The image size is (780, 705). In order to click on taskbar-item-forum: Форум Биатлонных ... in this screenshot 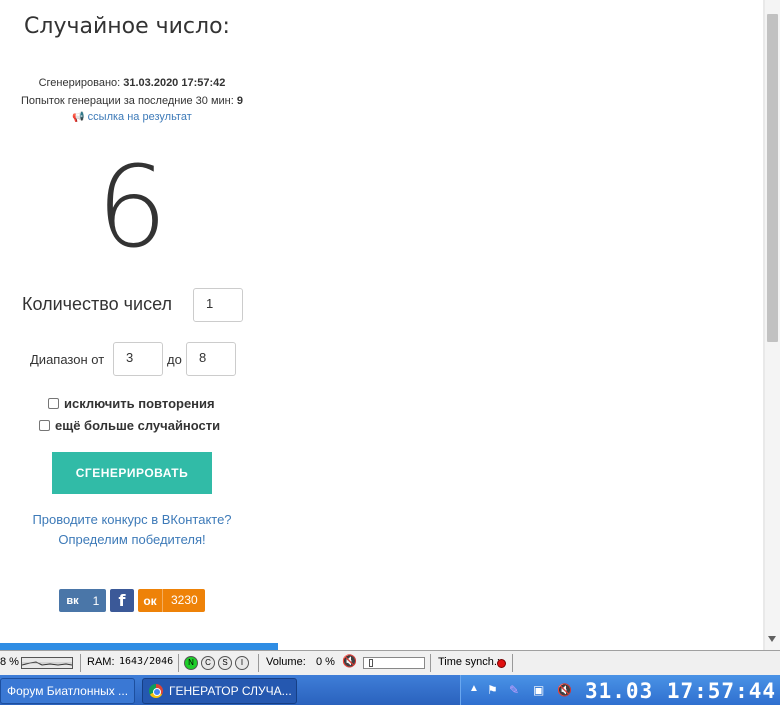, I will do `click(67, 691)`.